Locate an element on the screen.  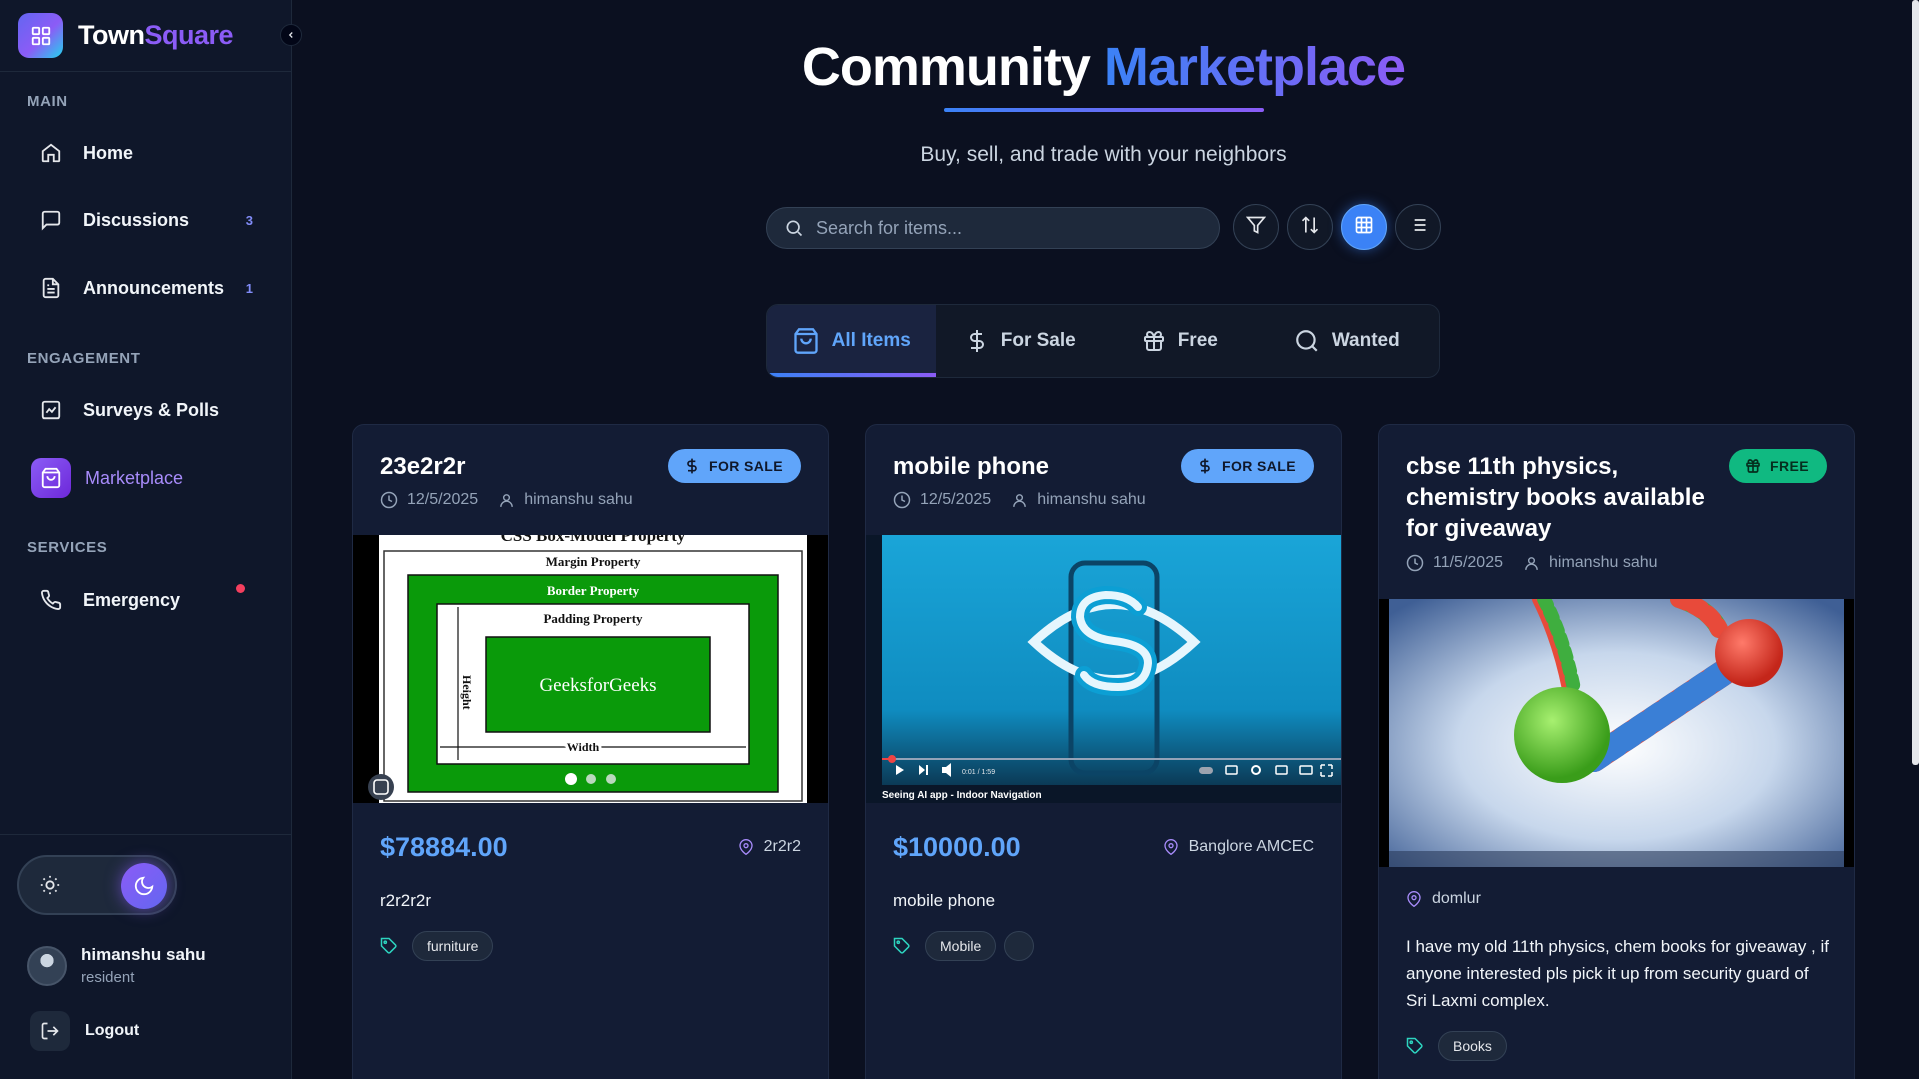
sidebar-item-label: Surveys & Polls is located at coordinates (151, 409).